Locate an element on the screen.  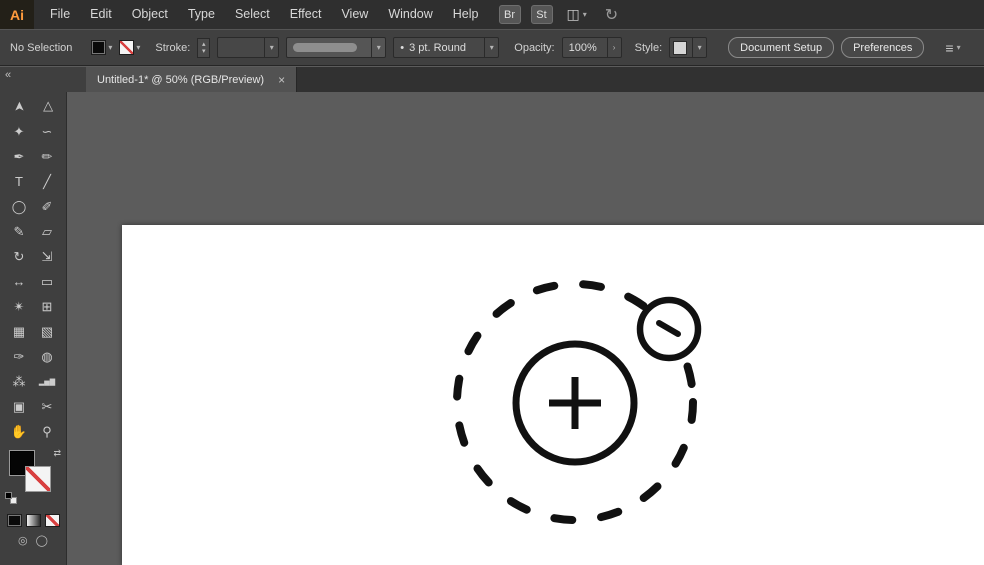
width-tool: ↔ is located at coordinates (19, 281).